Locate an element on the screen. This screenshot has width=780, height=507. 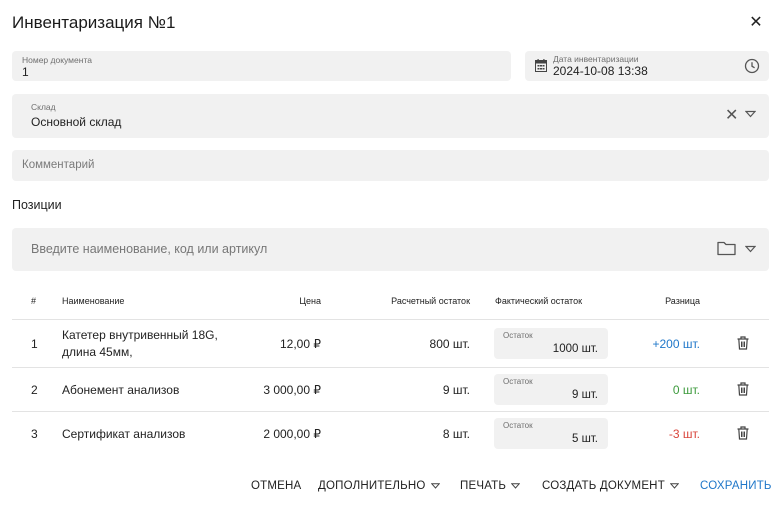
comment-field: Комментарий is located at coordinates (390, 165).